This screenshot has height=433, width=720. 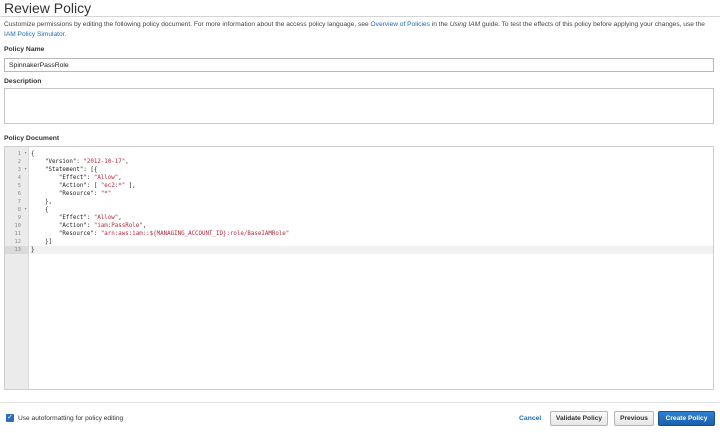 I want to click on line-number-text: 12, so click(x=18, y=242).